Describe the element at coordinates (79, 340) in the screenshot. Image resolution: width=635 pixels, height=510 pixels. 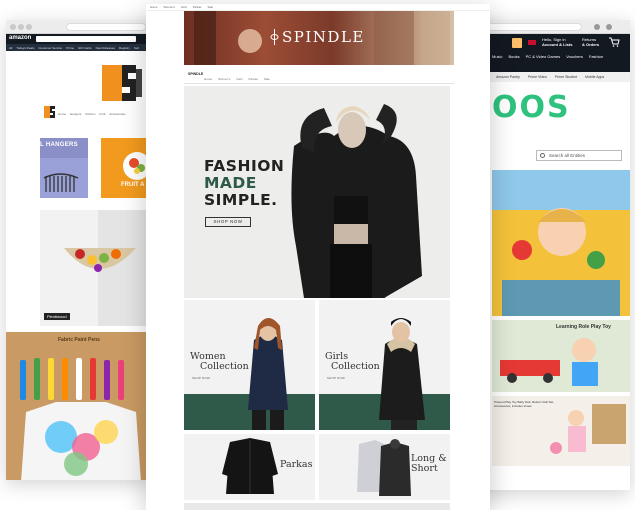
I see `fabric-paint-label: Fabric Paint Pens` at that location.